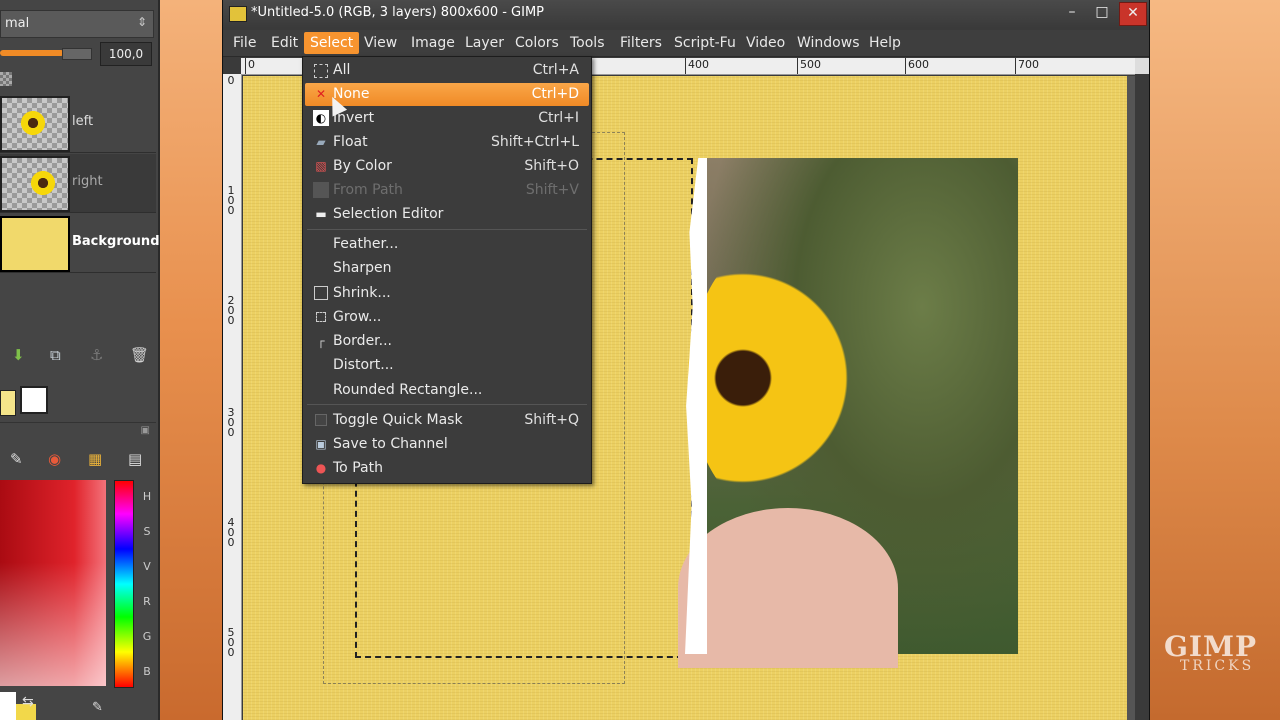  I want to click on channel-s-button: S, so click(147, 531).